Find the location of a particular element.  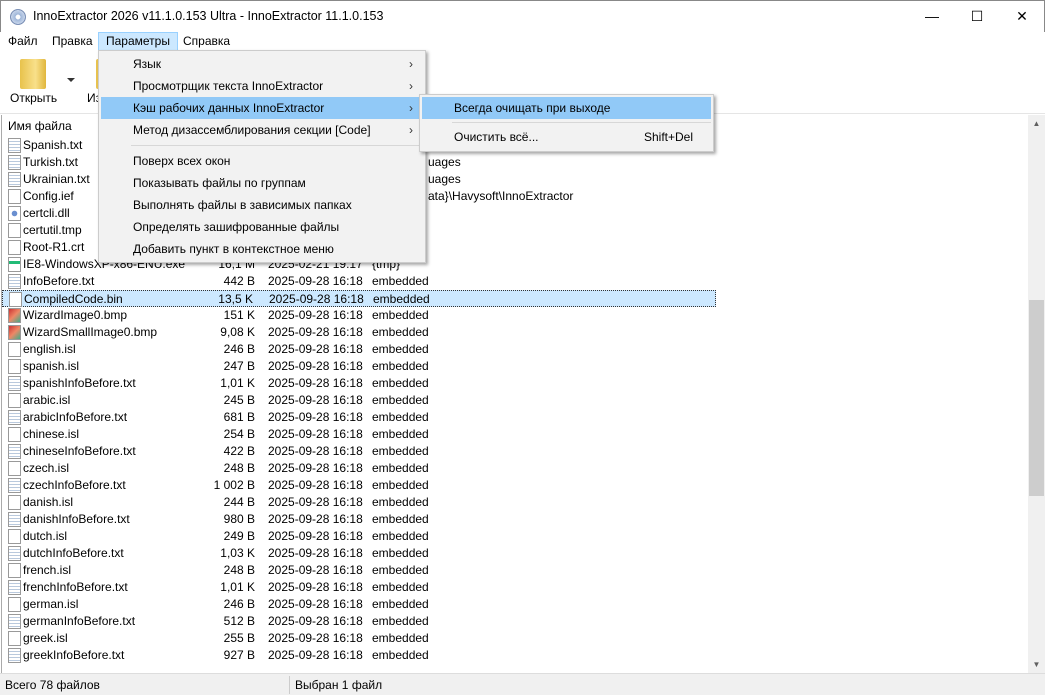

file-size: 13,5 K is located at coordinates (235, 299).